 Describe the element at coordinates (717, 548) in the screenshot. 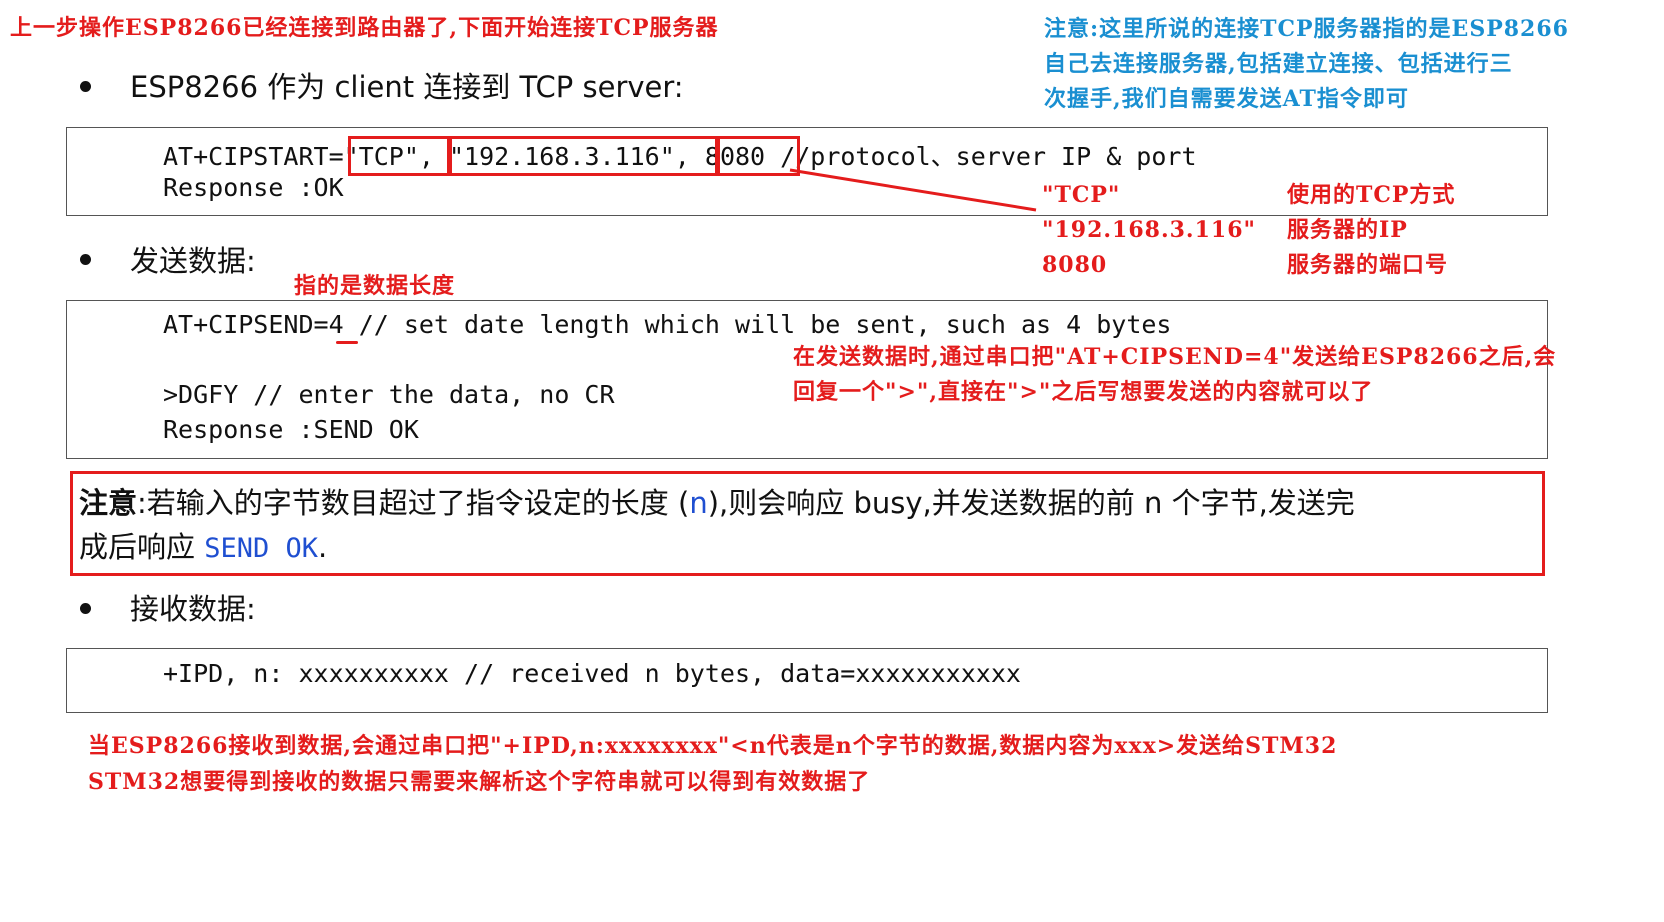

I see `warning-line-2: 成后响应 SEND OK.` at that location.